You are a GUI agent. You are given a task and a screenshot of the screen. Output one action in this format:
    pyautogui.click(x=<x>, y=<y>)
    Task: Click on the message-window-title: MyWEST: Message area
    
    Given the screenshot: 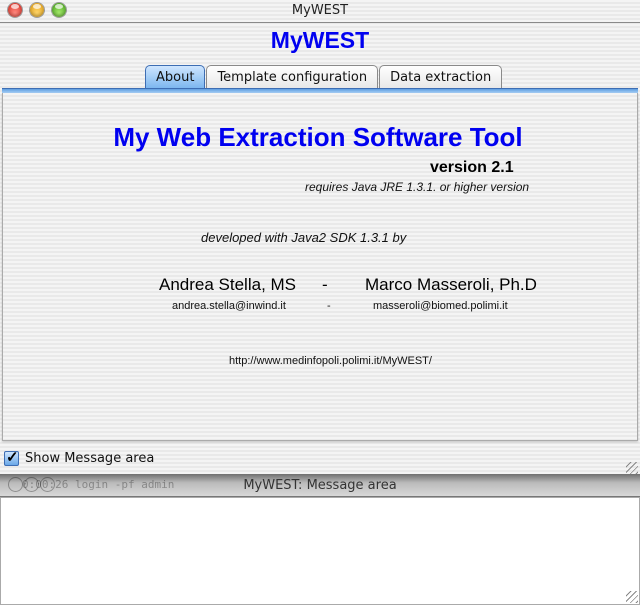 What is the action you would take?
    pyautogui.click(x=320, y=485)
    